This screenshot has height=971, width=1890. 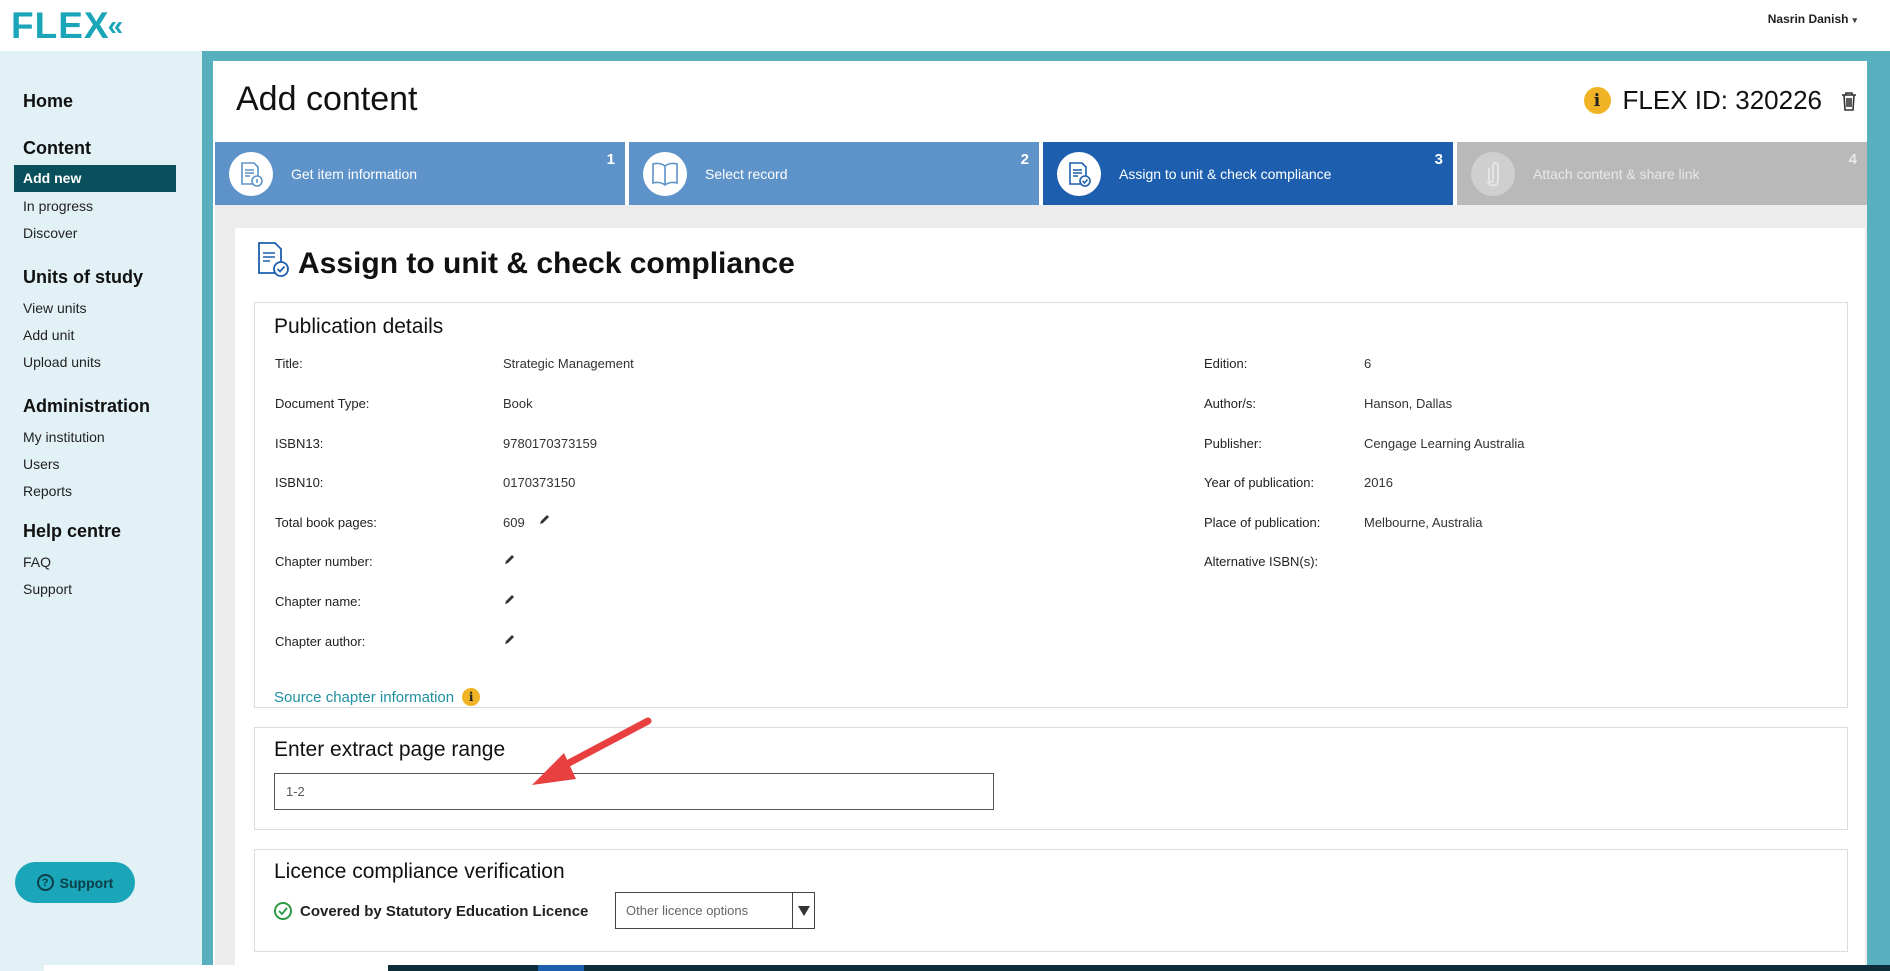 What do you see at coordinates (327, 99) in the screenshot?
I see `page-title: Add content` at bounding box center [327, 99].